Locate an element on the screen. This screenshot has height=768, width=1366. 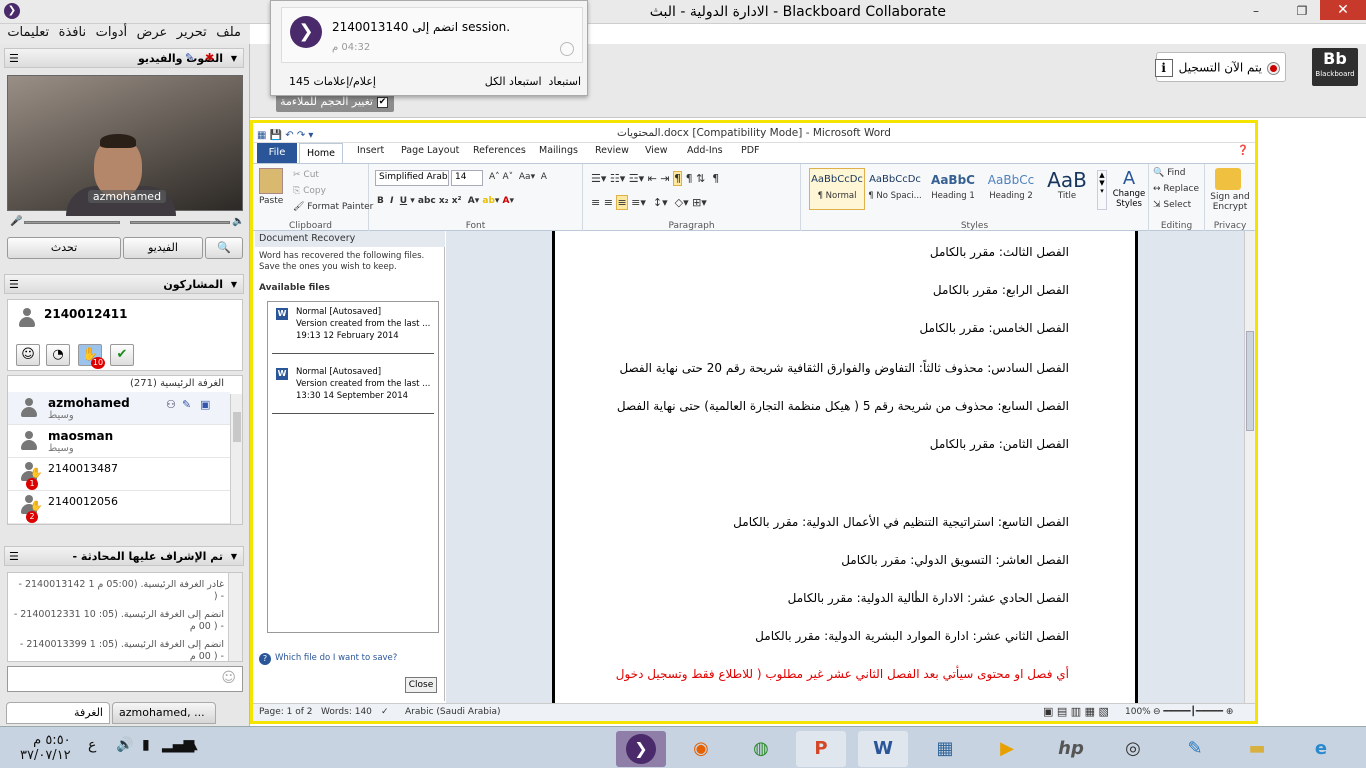
bb-collaborate-taskbar-icon: ❯ is located at coordinates (641, 749).